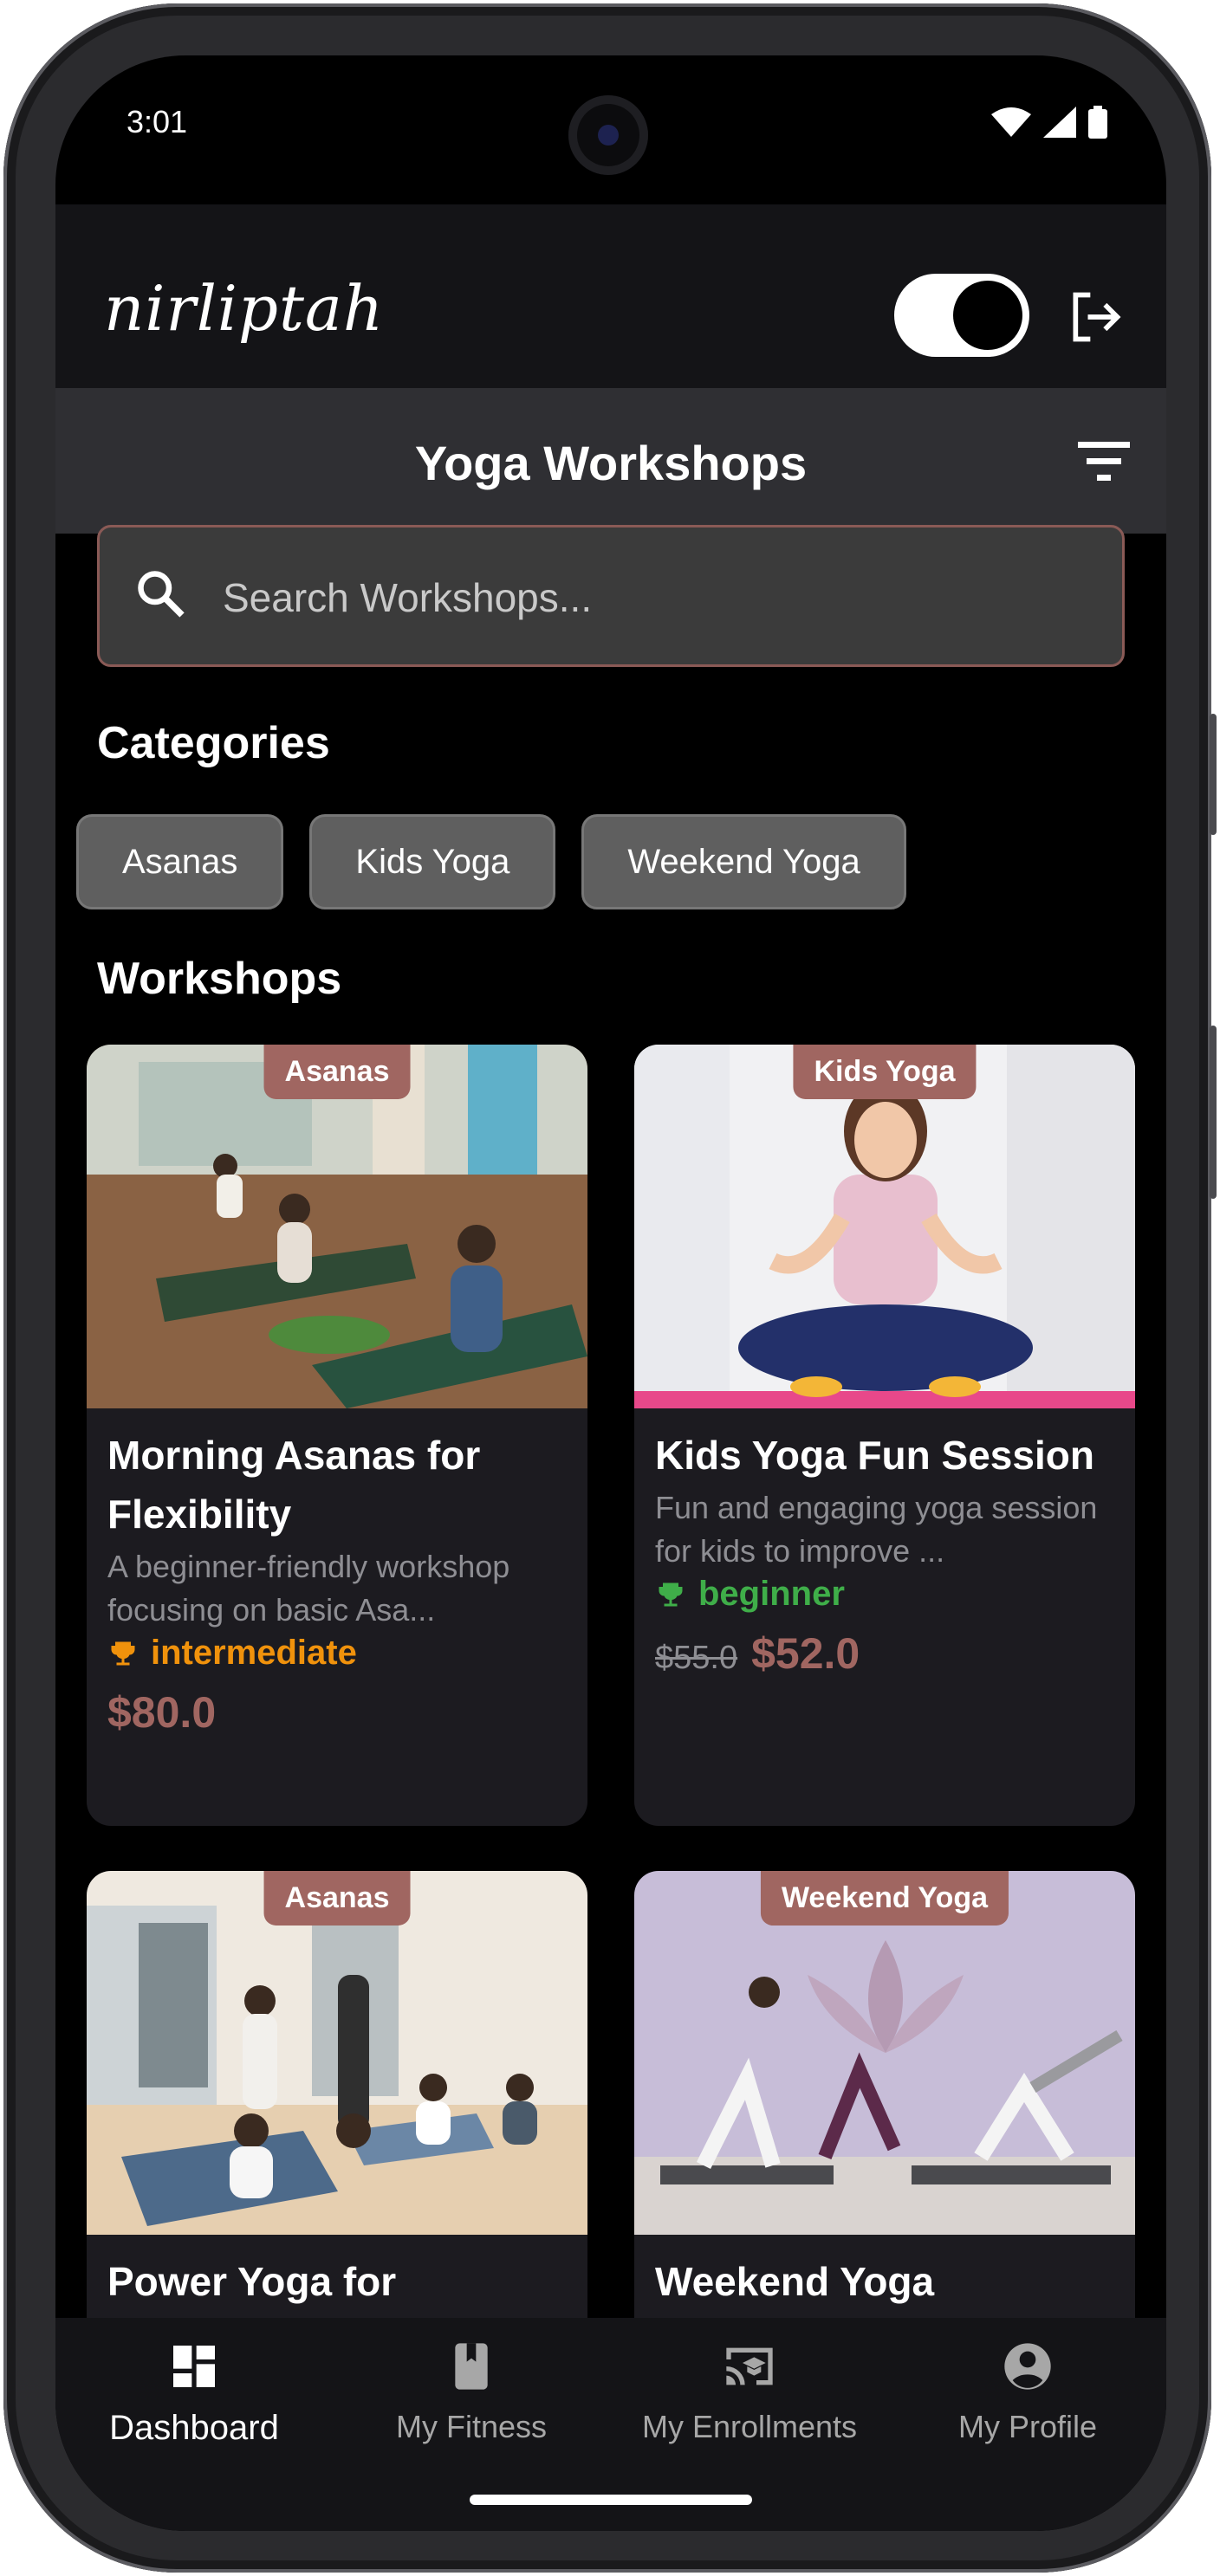 Image resolution: width=1220 pixels, height=2576 pixels. Describe the element at coordinates (432, 861) in the screenshot. I see `category-chip-kids-yoga: Kids Yoga` at that location.